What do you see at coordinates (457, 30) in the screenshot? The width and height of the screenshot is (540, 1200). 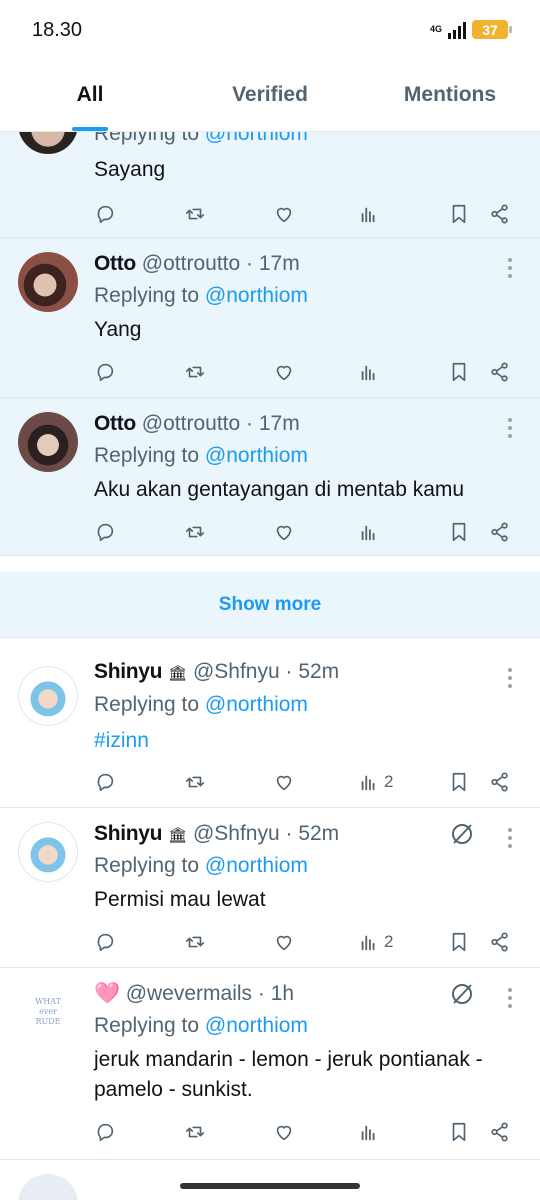 I see `signal-icon` at bounding box center [457, 30].